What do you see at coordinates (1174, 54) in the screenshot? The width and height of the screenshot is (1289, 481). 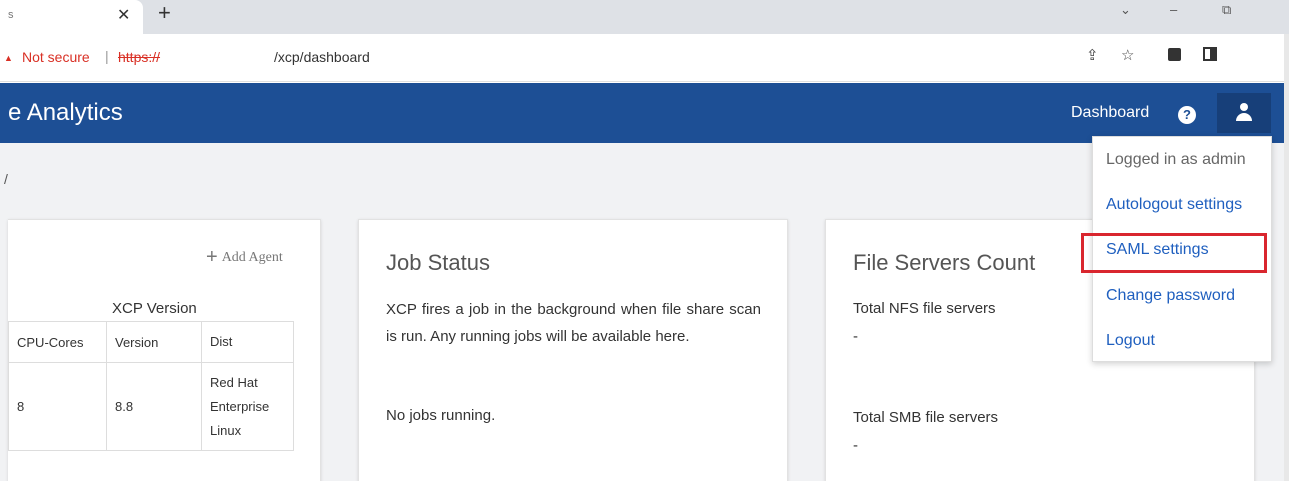 I see `extensions-puzzle-icon` at bounding box center [1174, 54].